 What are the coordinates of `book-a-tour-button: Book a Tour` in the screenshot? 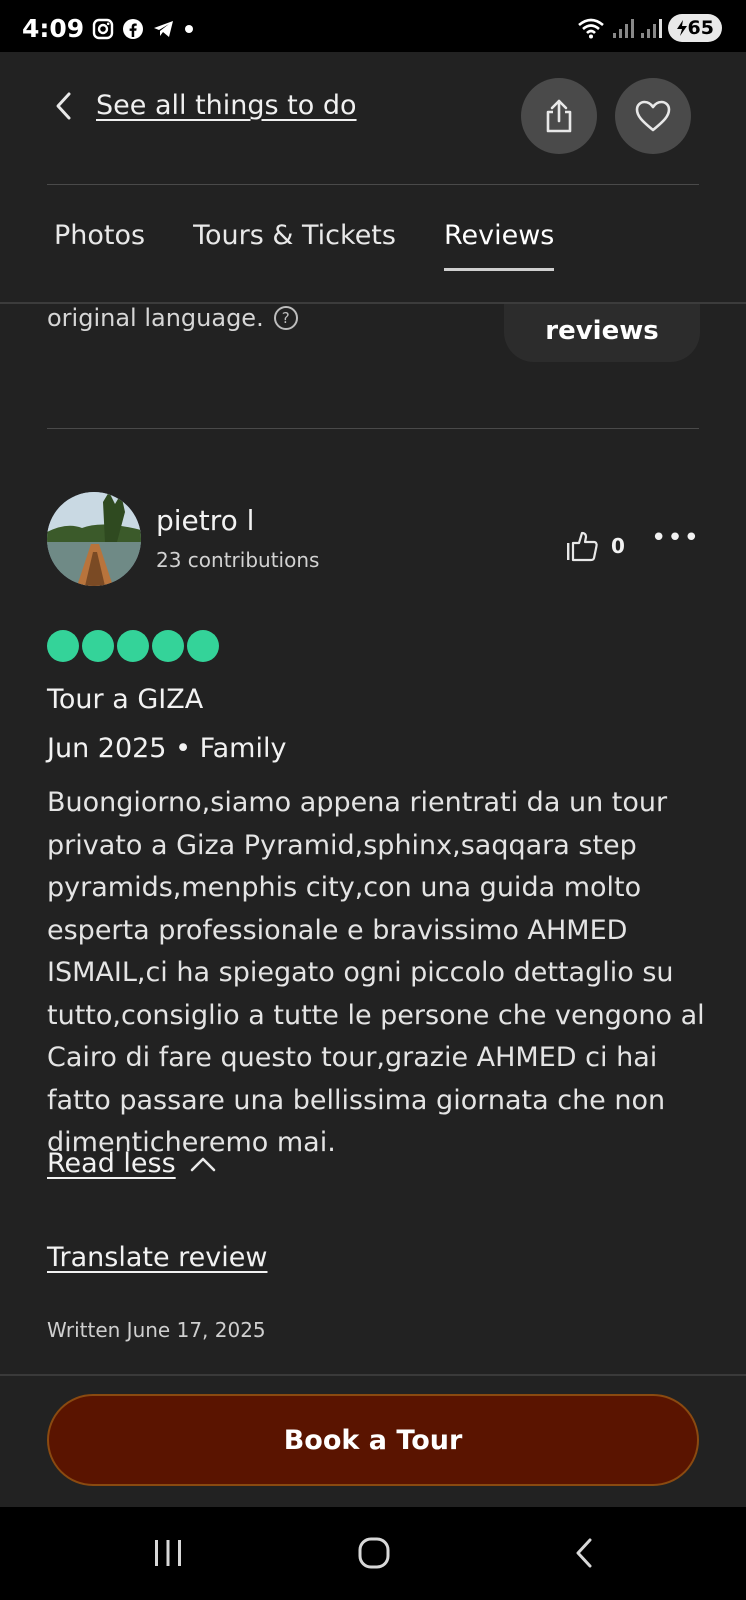 It's located at (373, 1440).